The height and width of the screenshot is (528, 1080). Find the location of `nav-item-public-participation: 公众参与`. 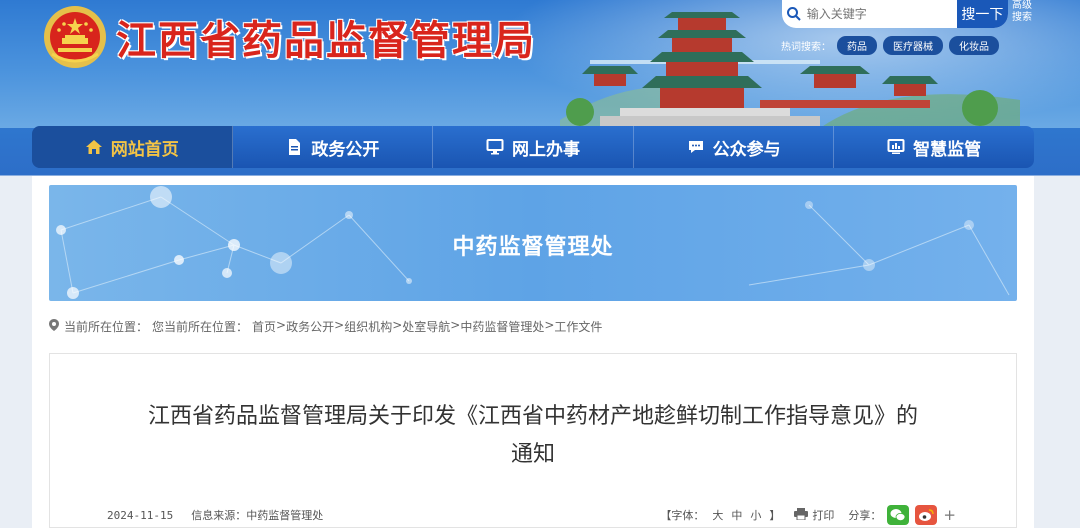

nav-item-public-participation: 公众参与 is located at coordinates (734, 147).